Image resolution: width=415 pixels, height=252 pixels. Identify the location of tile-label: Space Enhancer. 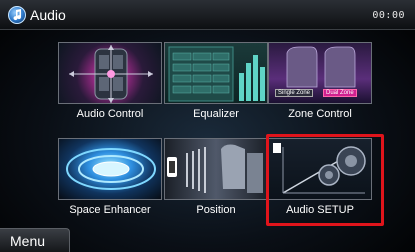
(110, 210).